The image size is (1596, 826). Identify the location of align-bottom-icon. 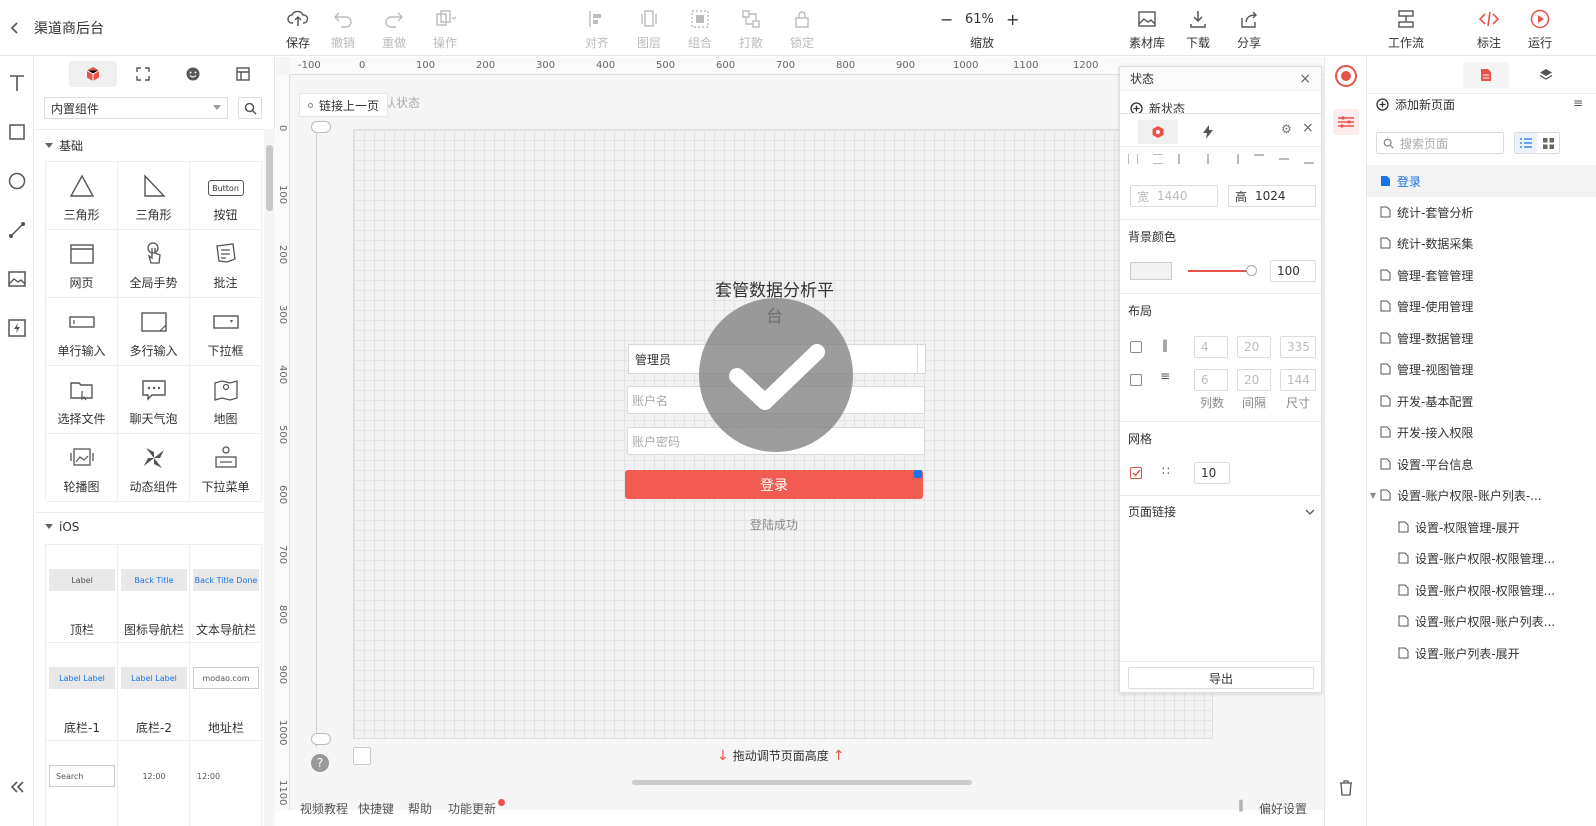
(1308, 159).